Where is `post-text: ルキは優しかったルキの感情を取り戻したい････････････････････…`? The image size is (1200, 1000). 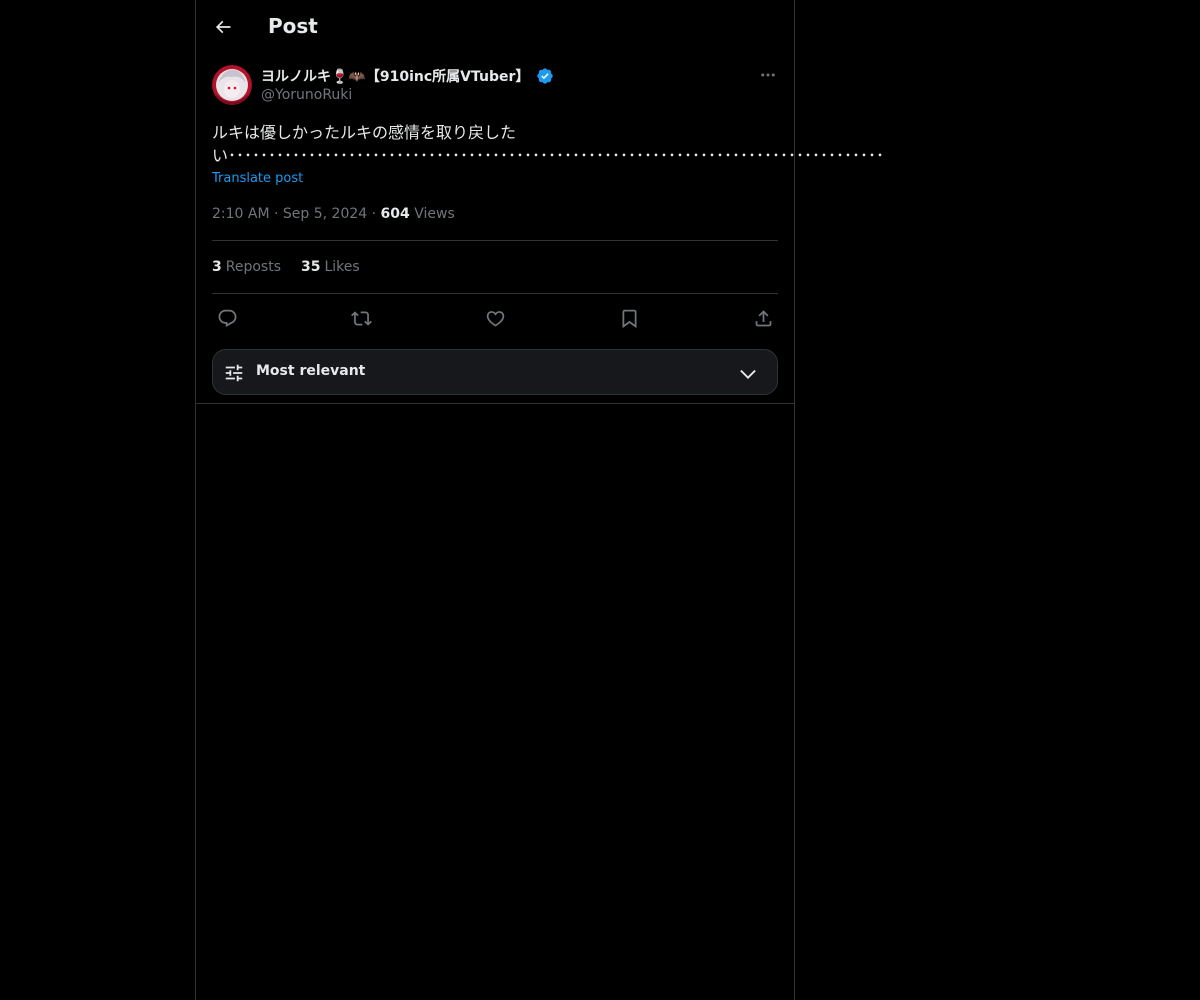 post-text: ルキは優しかったルキの感情を取り戻したい････････････････････… is located at coordinates (548, 144).